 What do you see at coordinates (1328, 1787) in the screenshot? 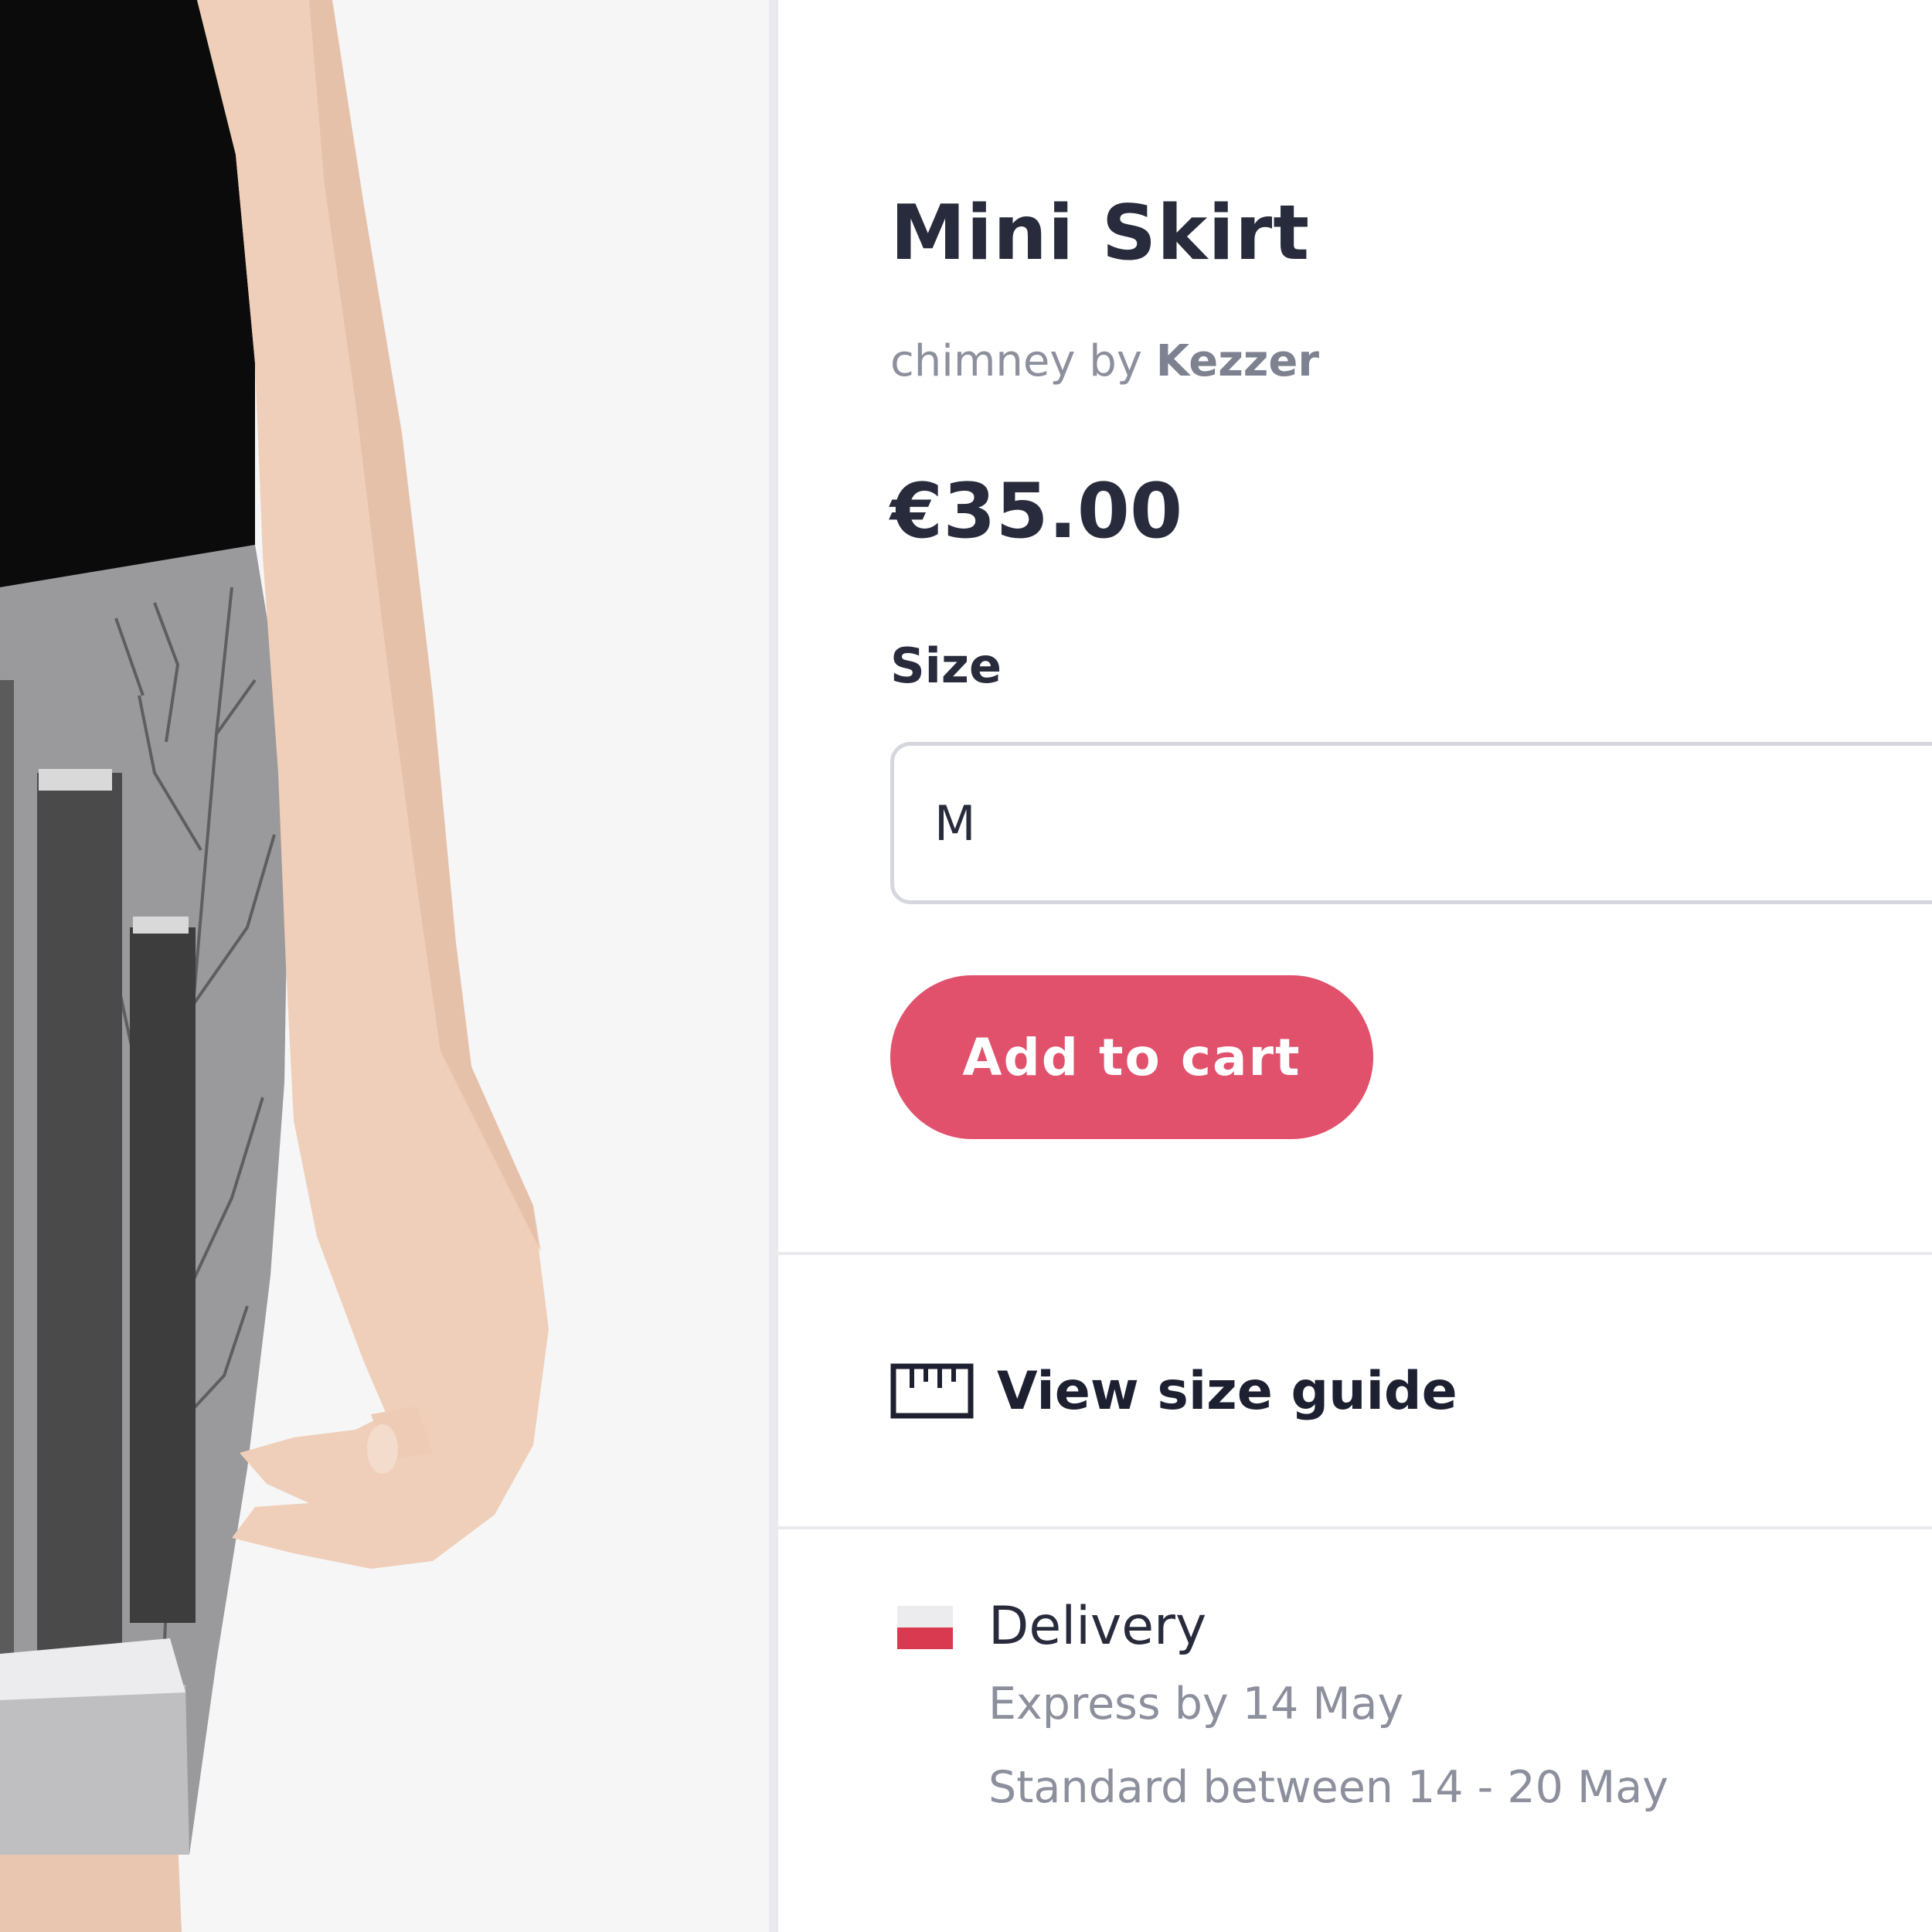
I see `delivery-standard: Standard between 14 - 20 May` at bounding box center [1328, 1787].